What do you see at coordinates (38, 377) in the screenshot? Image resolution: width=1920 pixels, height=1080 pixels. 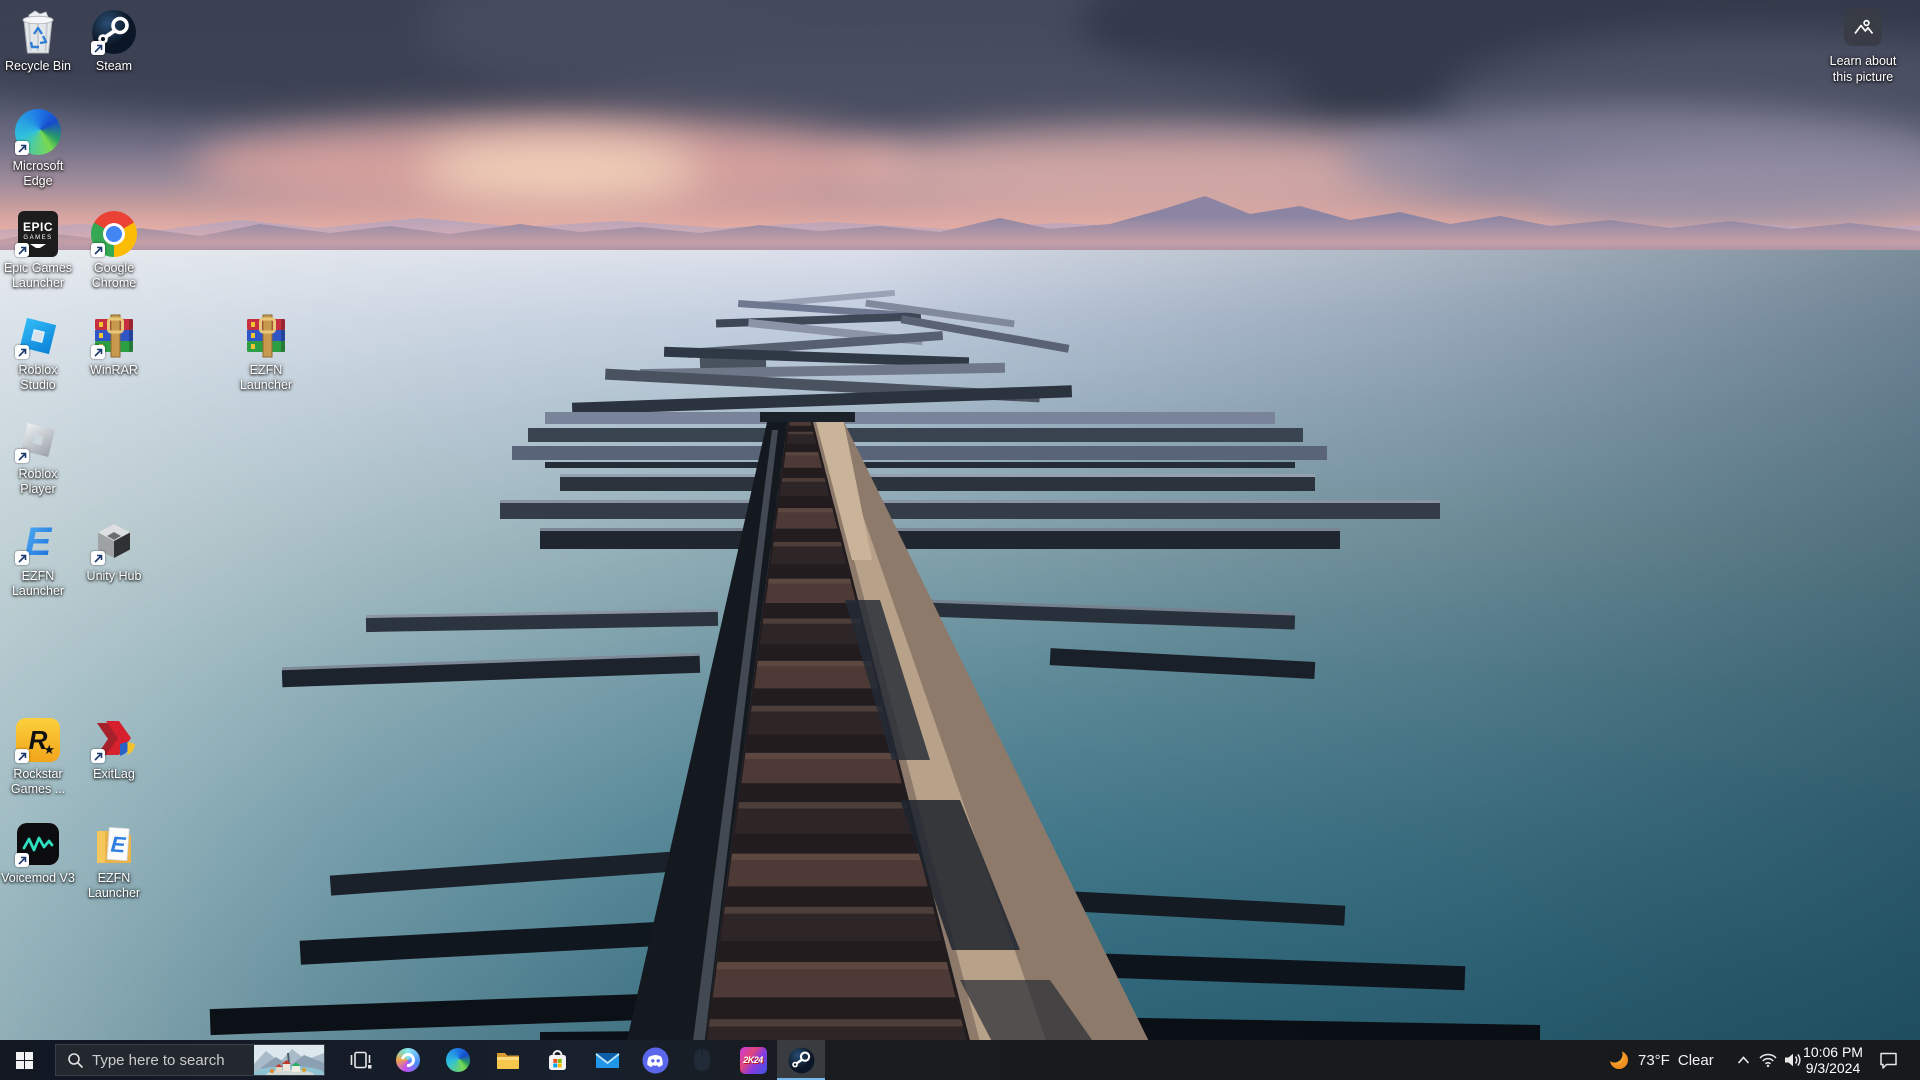 I see `icon-label: Roblox Studio` at bounding box center [38, 377].